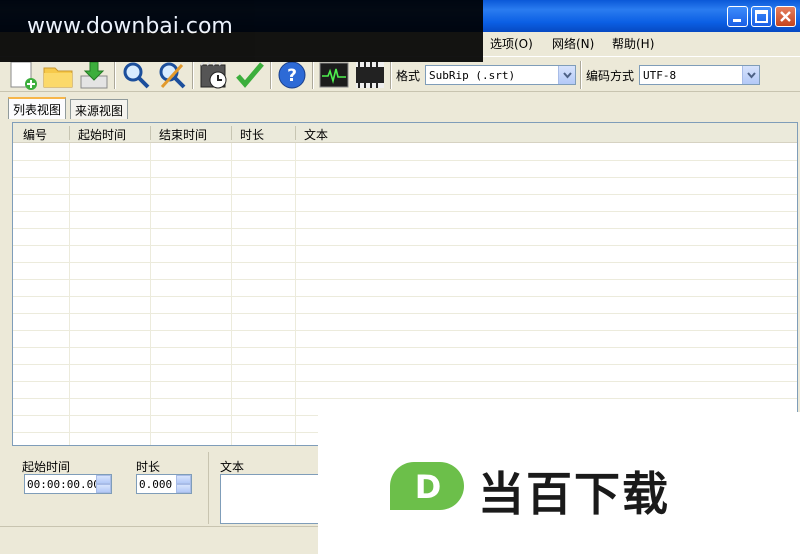 The image size is (800, 554). Describe the element at coordinates (241, 31) in the screenshot. I see `watermark-banner: www.downbai.com` at that location.